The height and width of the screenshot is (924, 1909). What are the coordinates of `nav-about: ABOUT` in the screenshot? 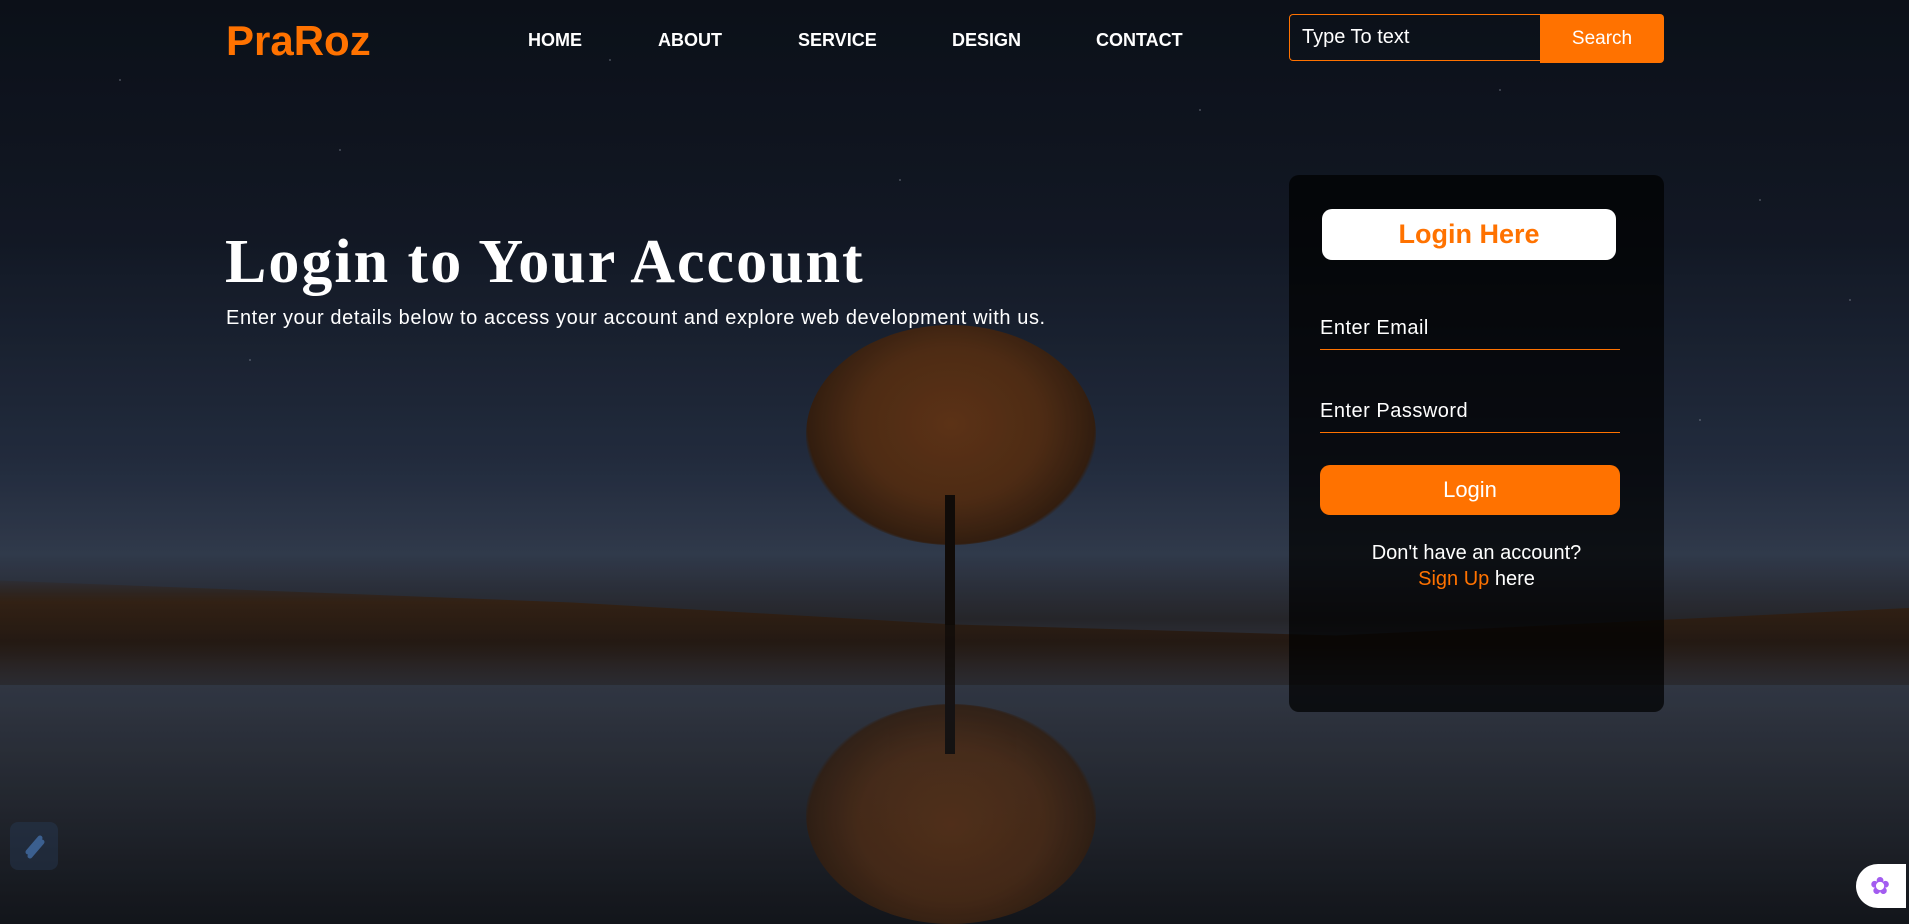 It's located at (690, 40).